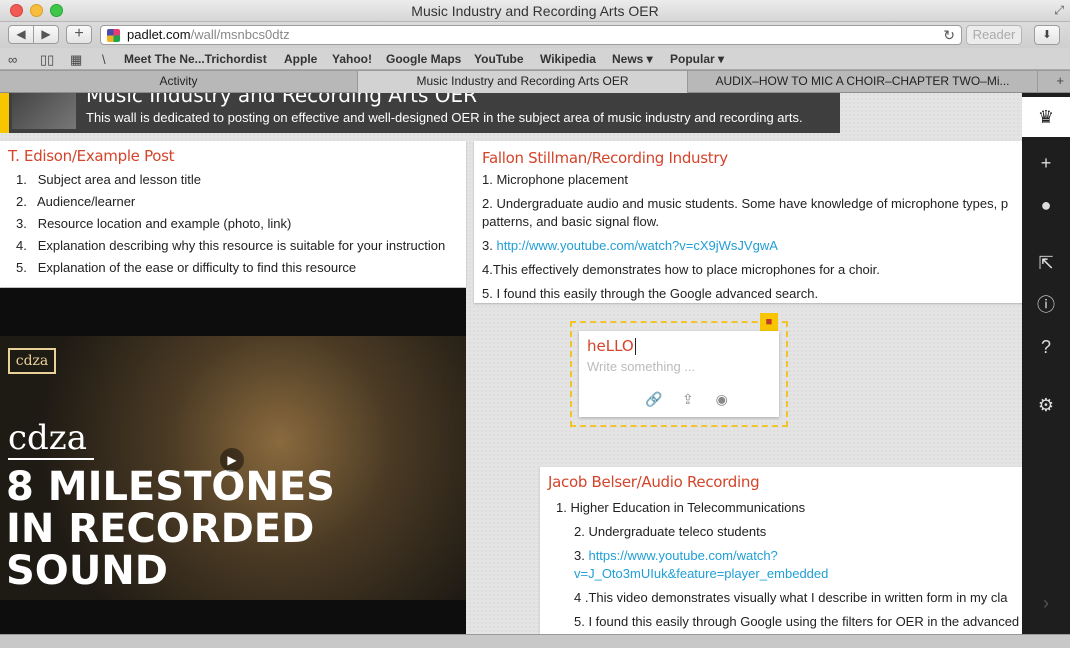 The image size is (1070, 648). What do you see at coordinates (701, 573) in the screenshot?
I see `youtube-link-continued: v=J_Oto3mUIuk&feature=player_embedded` at bounding box center [701, 573].